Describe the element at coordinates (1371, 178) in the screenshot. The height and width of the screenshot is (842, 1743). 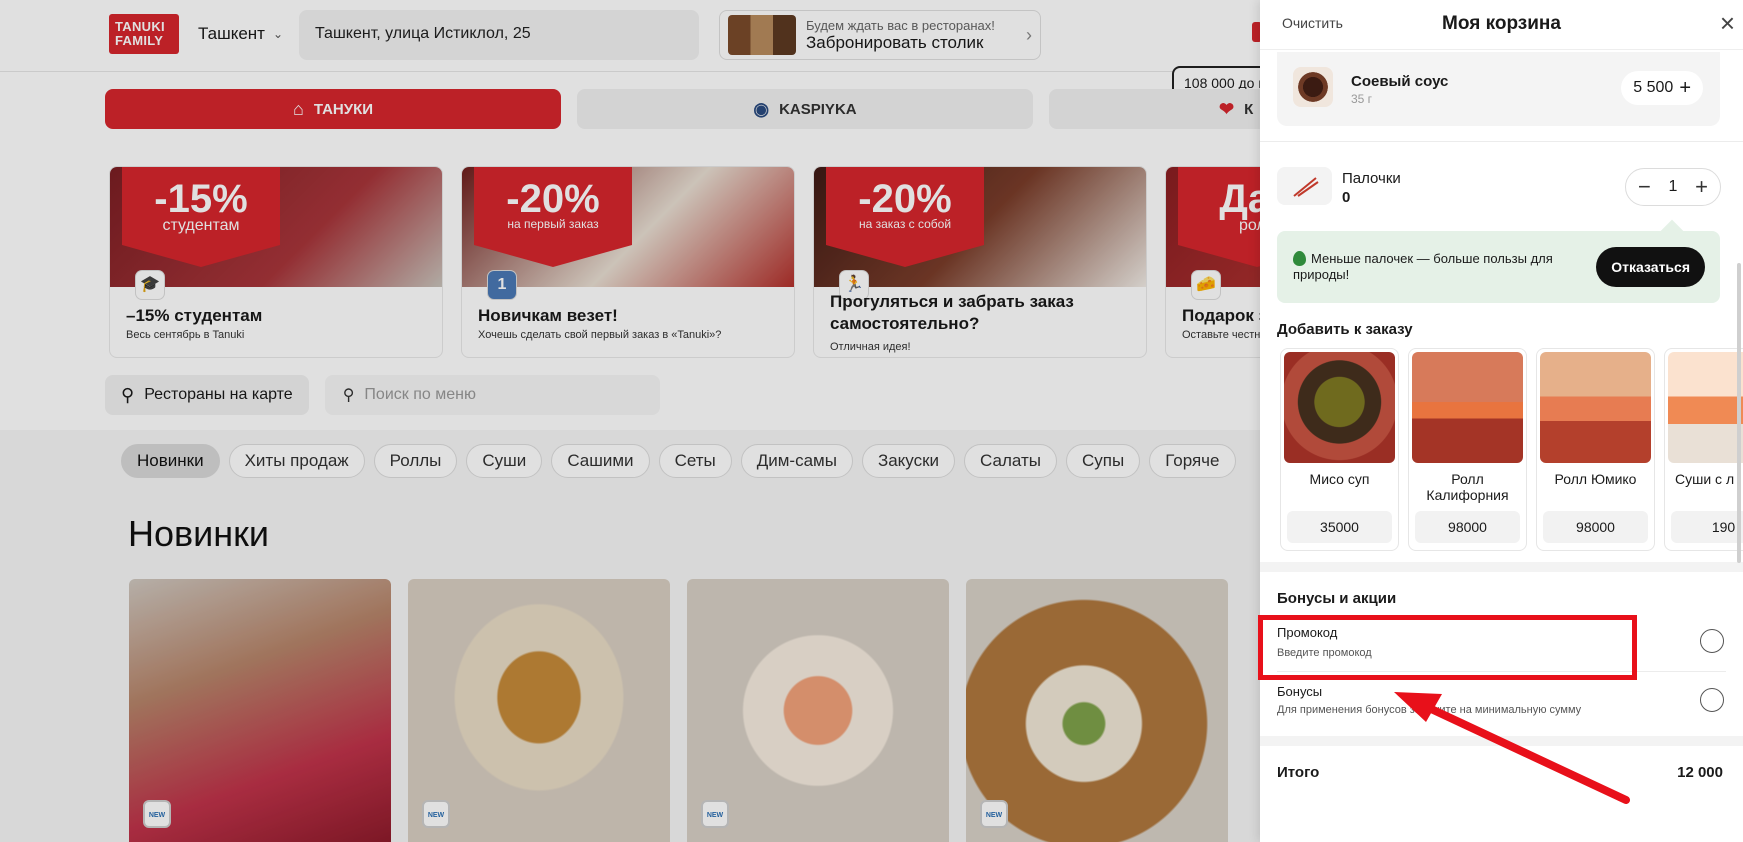
I see `chopsticks-label: Палочки` at that location.